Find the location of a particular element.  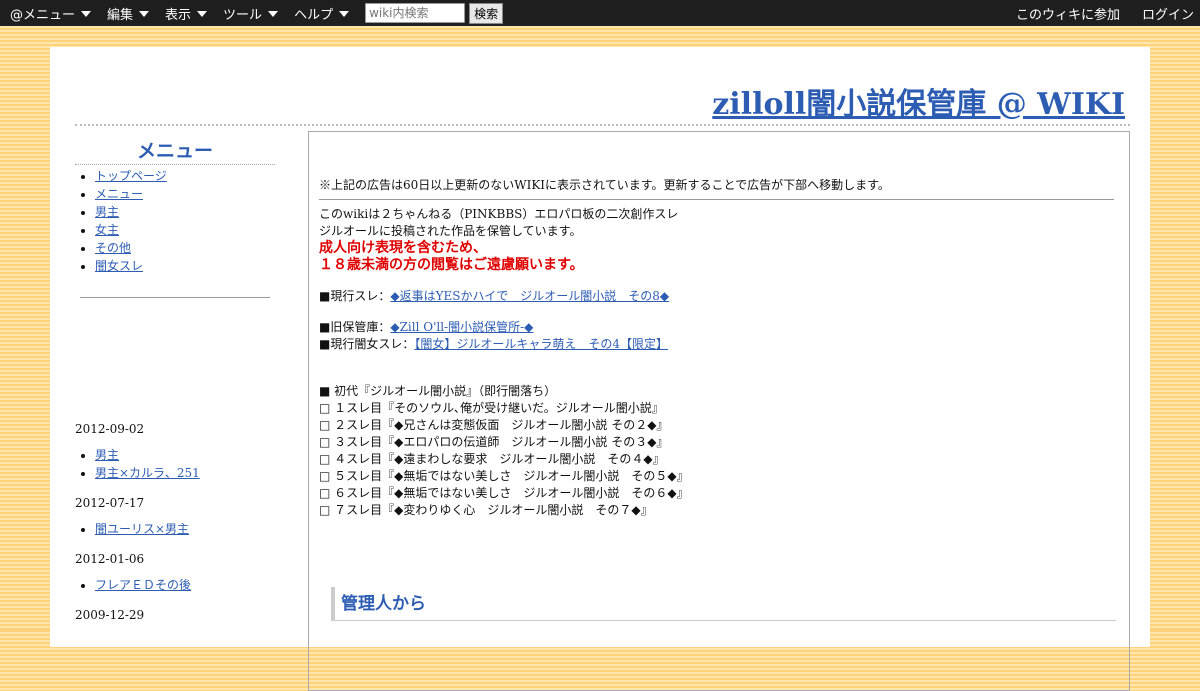

update-list: 闇ユーリス×男主 is located at coordinates (175, 529).